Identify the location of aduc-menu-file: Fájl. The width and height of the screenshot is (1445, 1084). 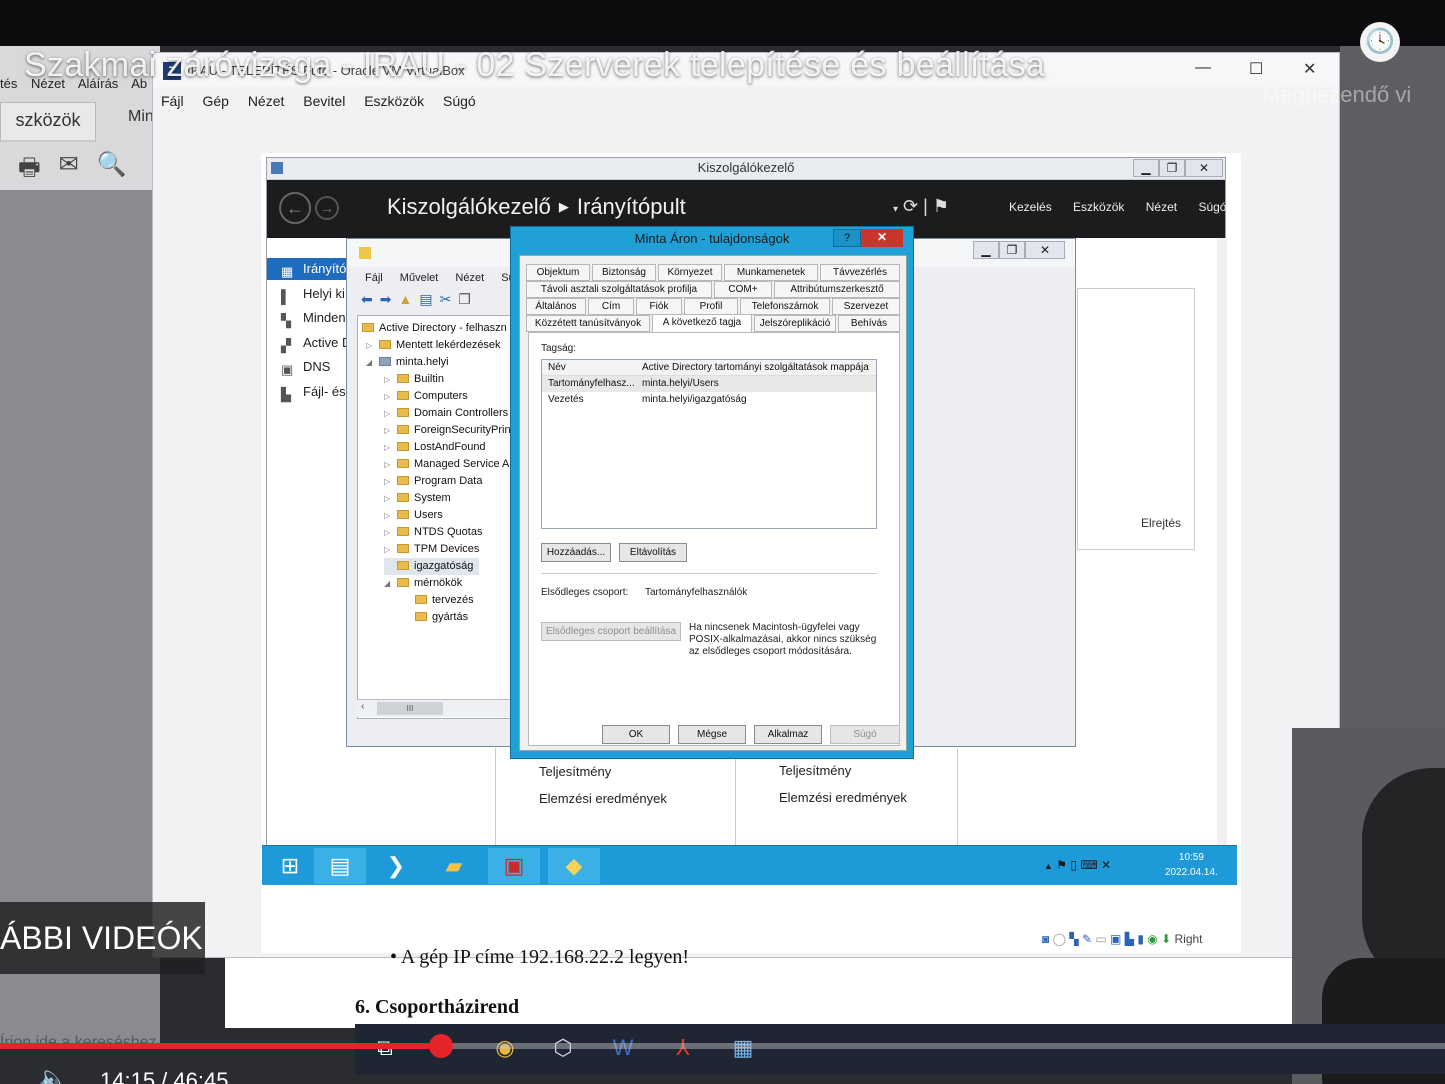
(374, 278).